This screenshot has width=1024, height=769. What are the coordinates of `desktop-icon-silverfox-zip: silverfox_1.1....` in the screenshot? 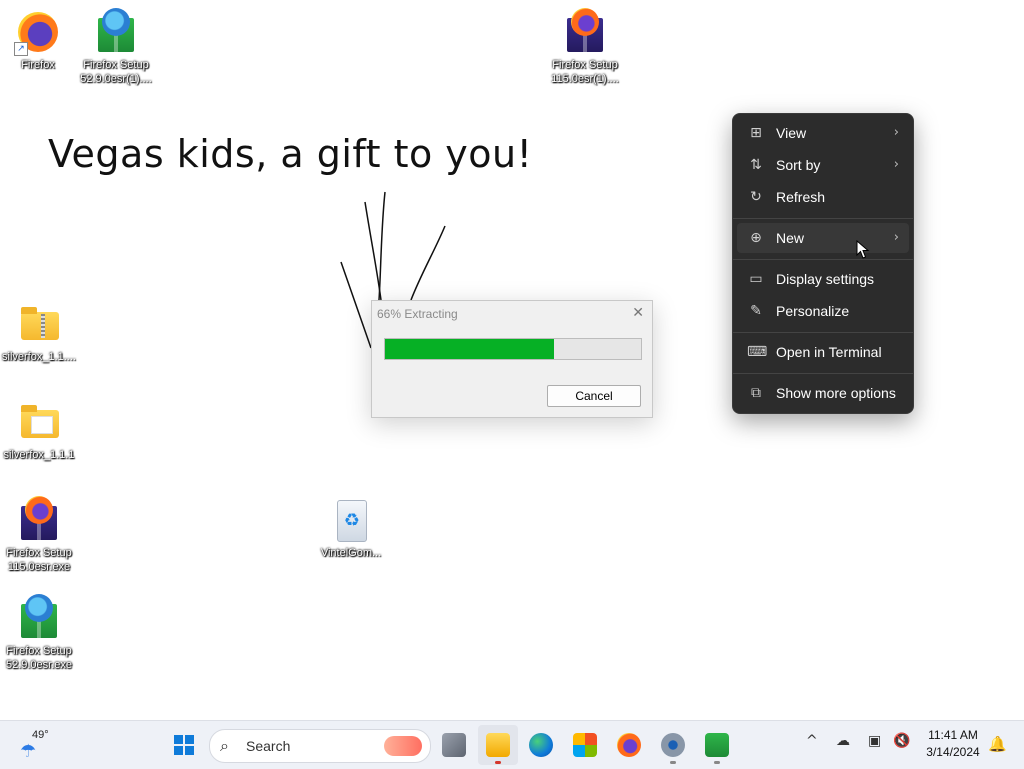 It's located at (40, 332).